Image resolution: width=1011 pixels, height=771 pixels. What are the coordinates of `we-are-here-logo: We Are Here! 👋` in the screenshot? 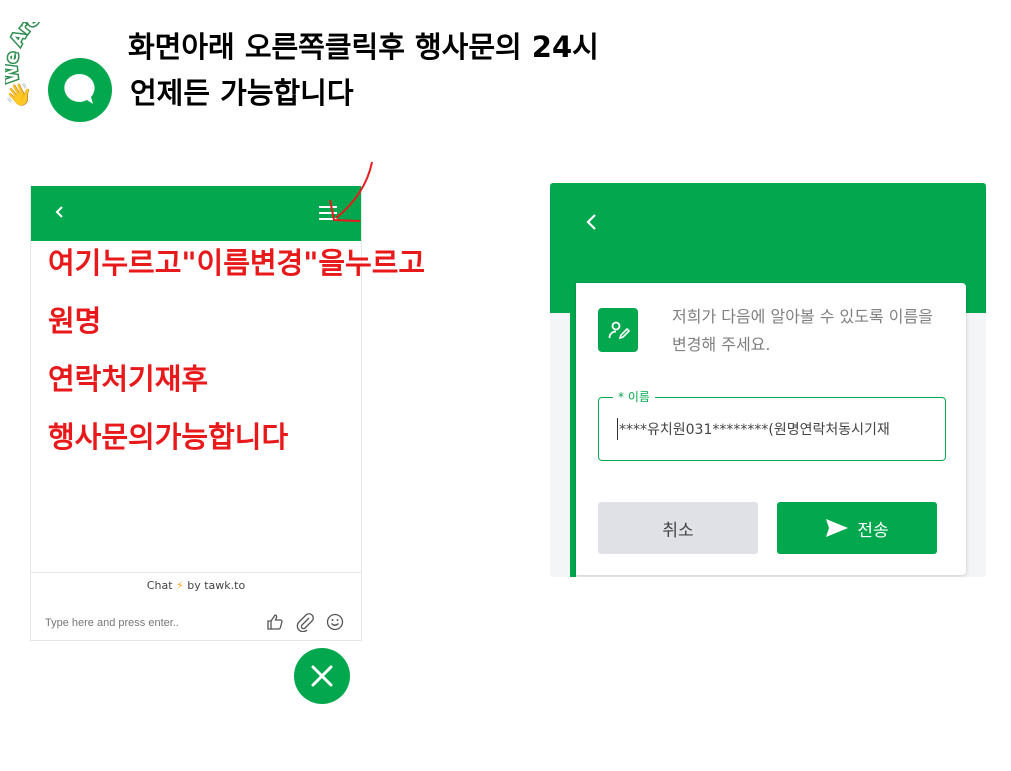 It's located at (67, 74).